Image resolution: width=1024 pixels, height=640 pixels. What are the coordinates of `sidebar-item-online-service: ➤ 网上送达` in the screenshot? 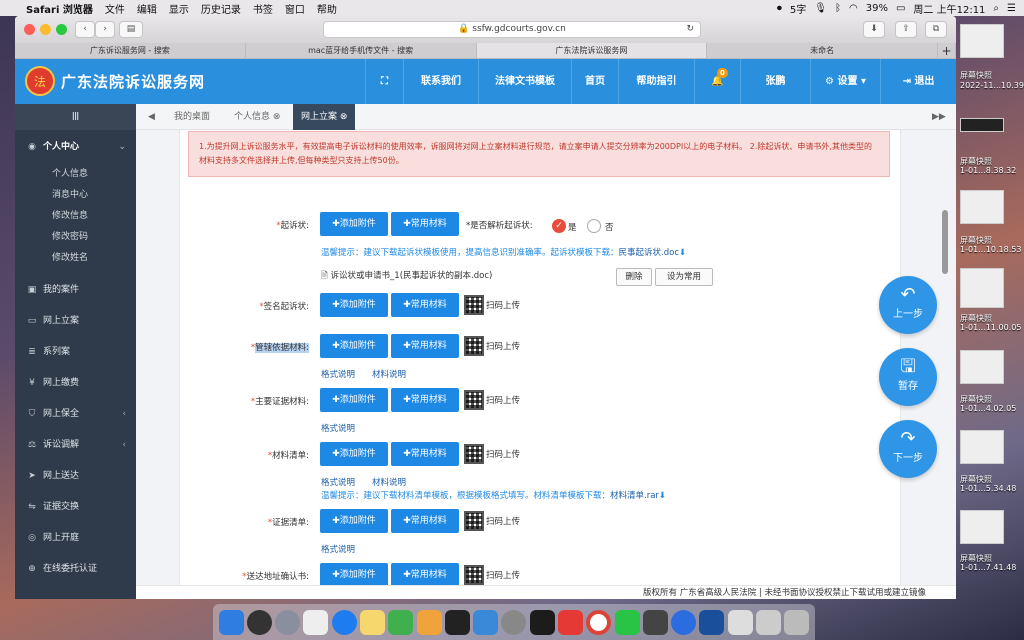 It's located at (75, 476).